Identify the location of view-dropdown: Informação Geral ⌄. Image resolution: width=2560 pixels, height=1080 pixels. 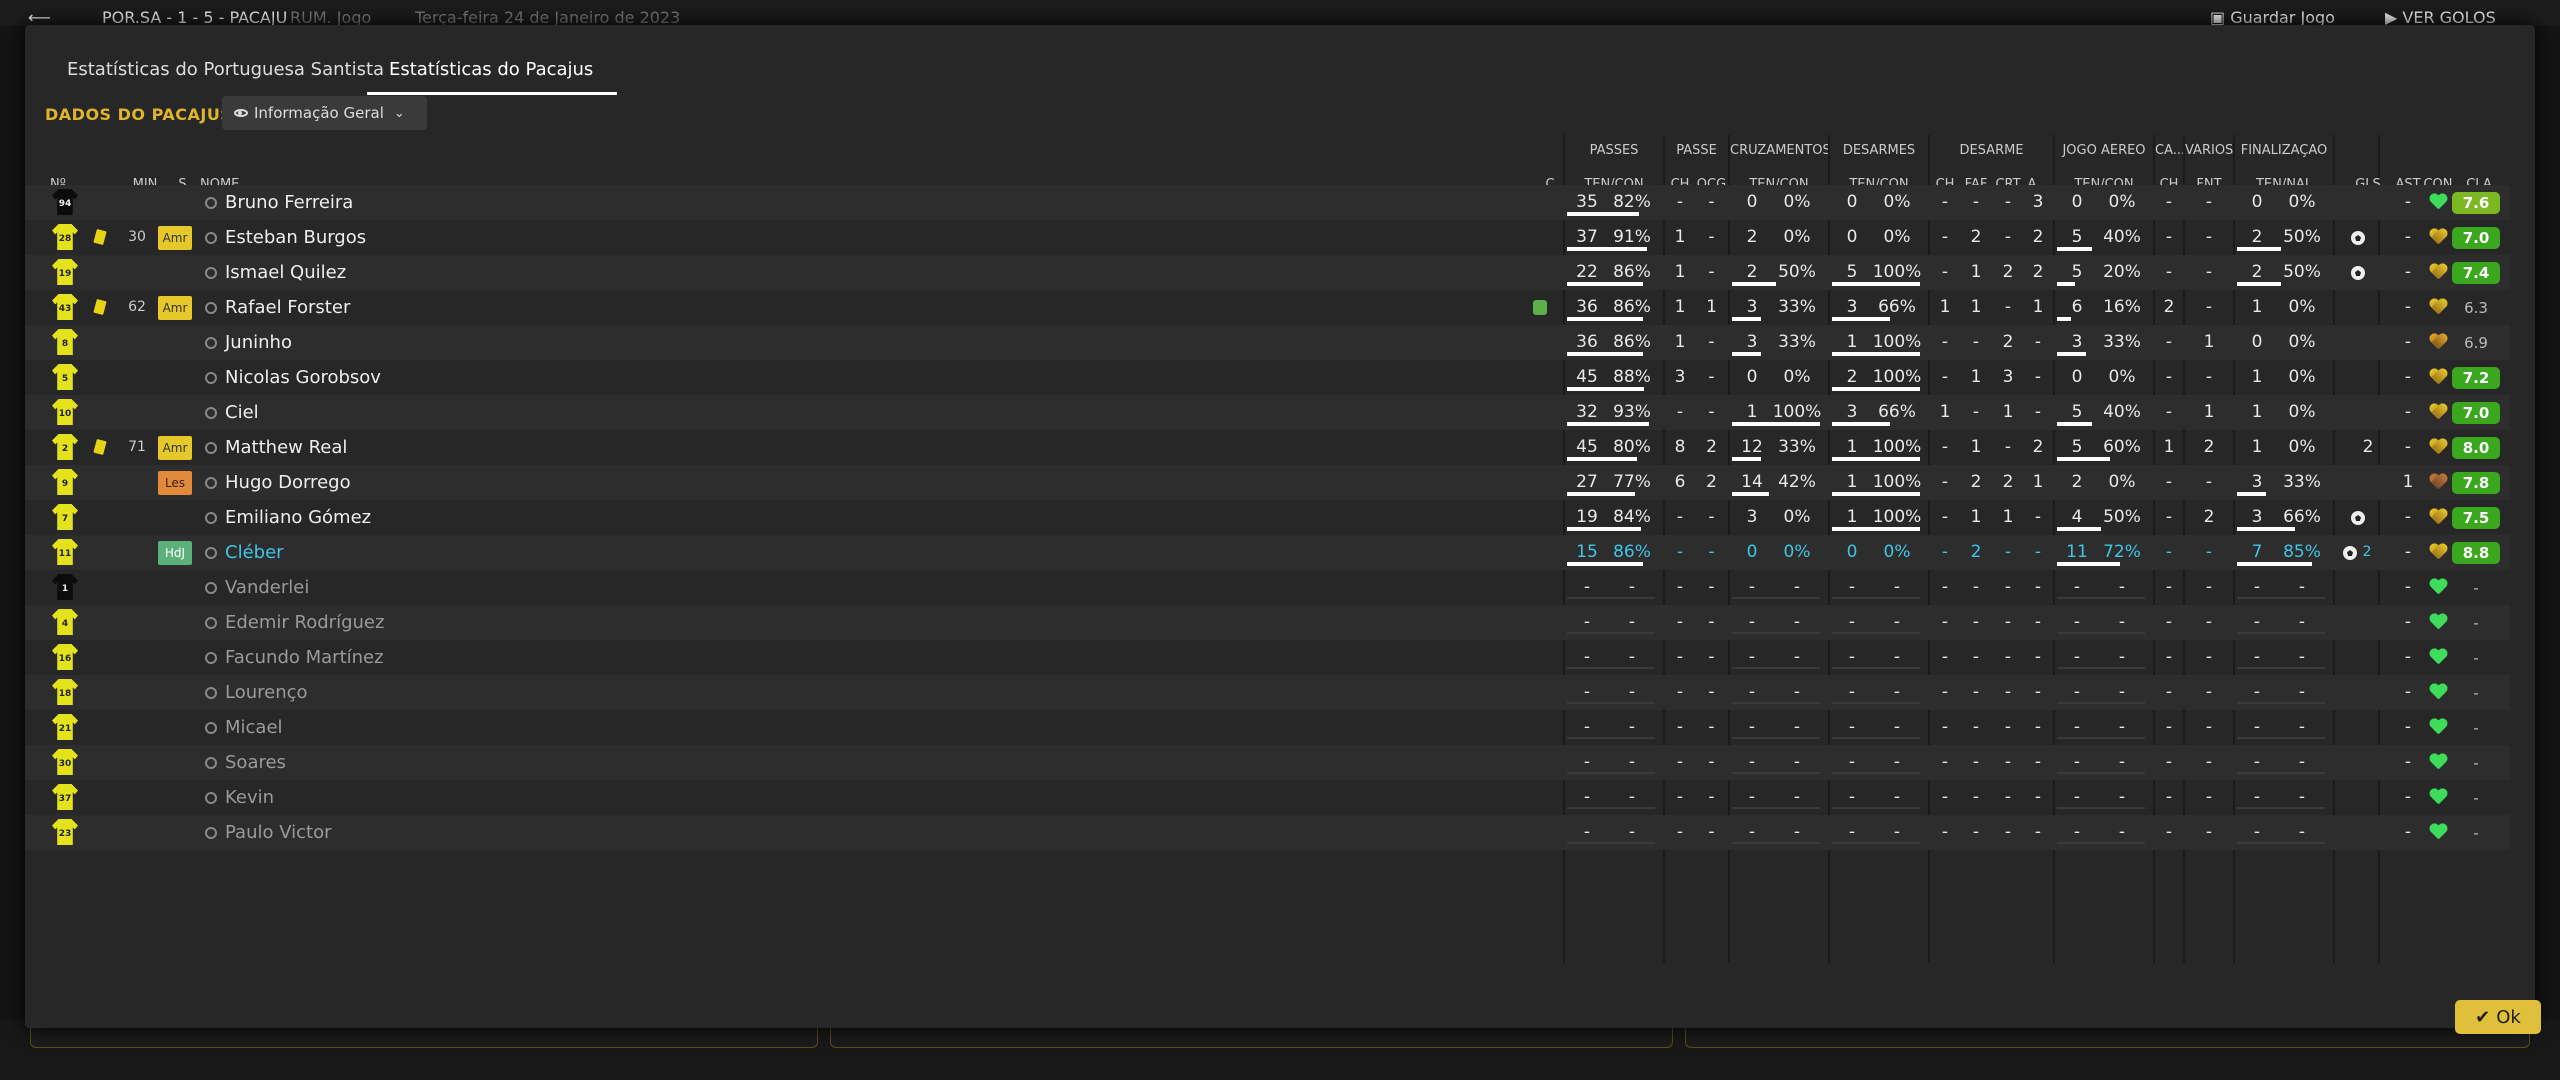
(324, 113).